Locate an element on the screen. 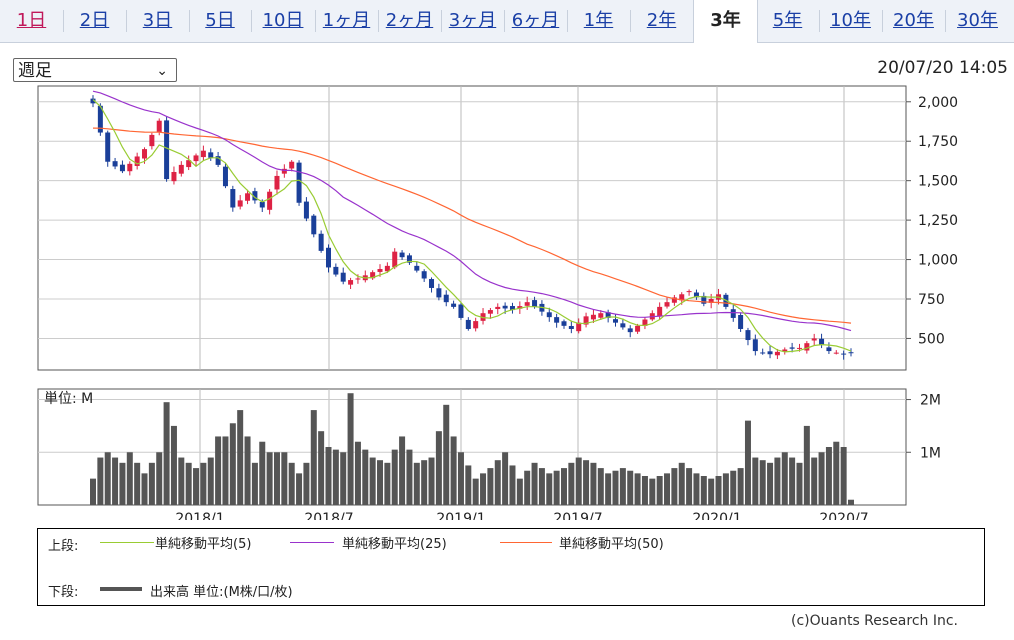  price-tick-label: 1,750 is located at coordinates (938, 142).